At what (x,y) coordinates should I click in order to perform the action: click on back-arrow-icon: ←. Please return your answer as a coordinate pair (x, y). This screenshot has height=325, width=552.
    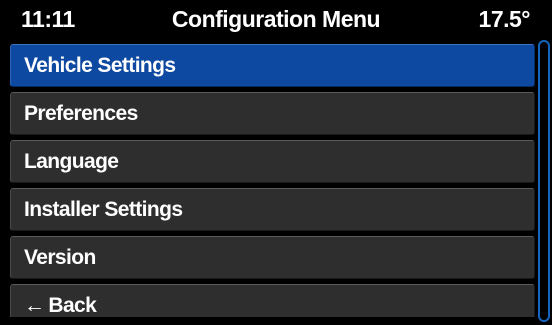
    Looking at the image, I should click on (34, 305).